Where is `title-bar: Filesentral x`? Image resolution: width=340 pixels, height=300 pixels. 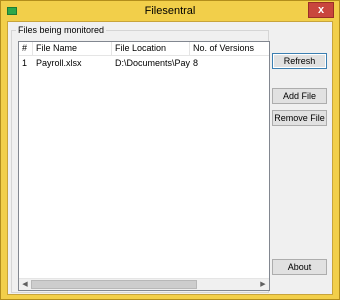
title-bar: Filesentral x is located at coordinates (170, 11).